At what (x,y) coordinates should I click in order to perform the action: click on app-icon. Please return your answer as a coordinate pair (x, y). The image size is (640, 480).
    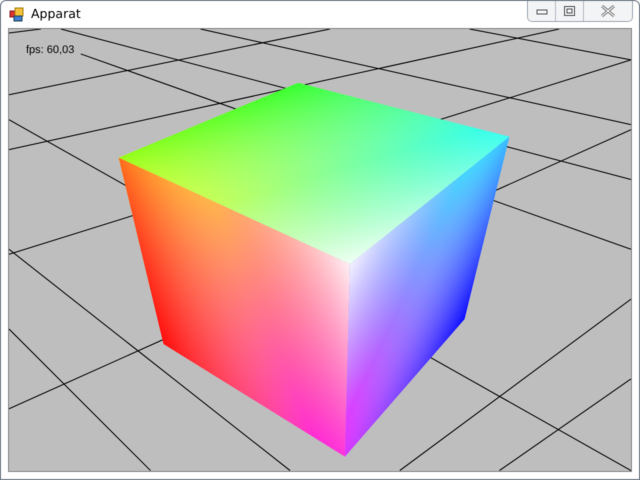
    Looking at the image, I should click on (17, 14).